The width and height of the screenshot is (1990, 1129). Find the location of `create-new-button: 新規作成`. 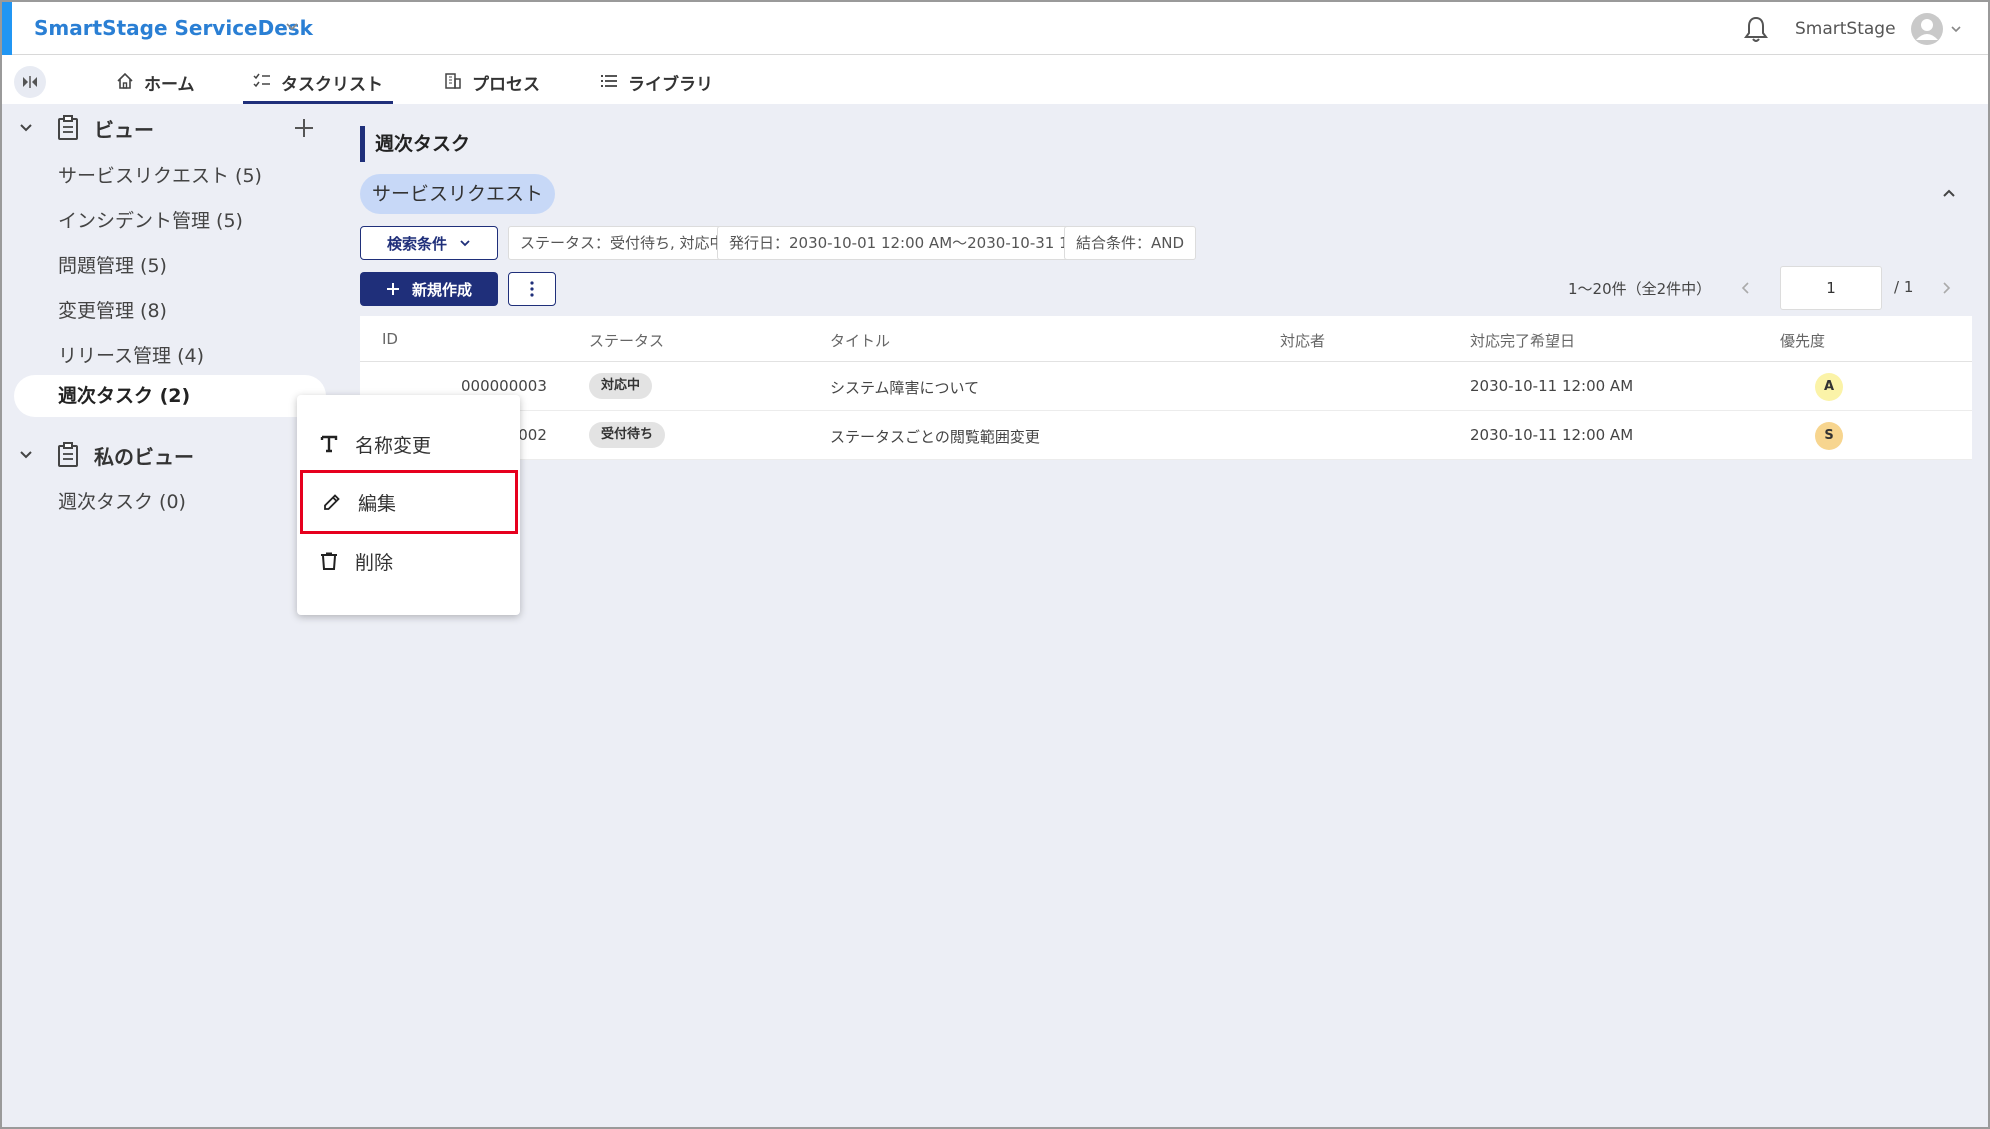

create-new-button: 新規作成 is located at coordinates (429, 289).